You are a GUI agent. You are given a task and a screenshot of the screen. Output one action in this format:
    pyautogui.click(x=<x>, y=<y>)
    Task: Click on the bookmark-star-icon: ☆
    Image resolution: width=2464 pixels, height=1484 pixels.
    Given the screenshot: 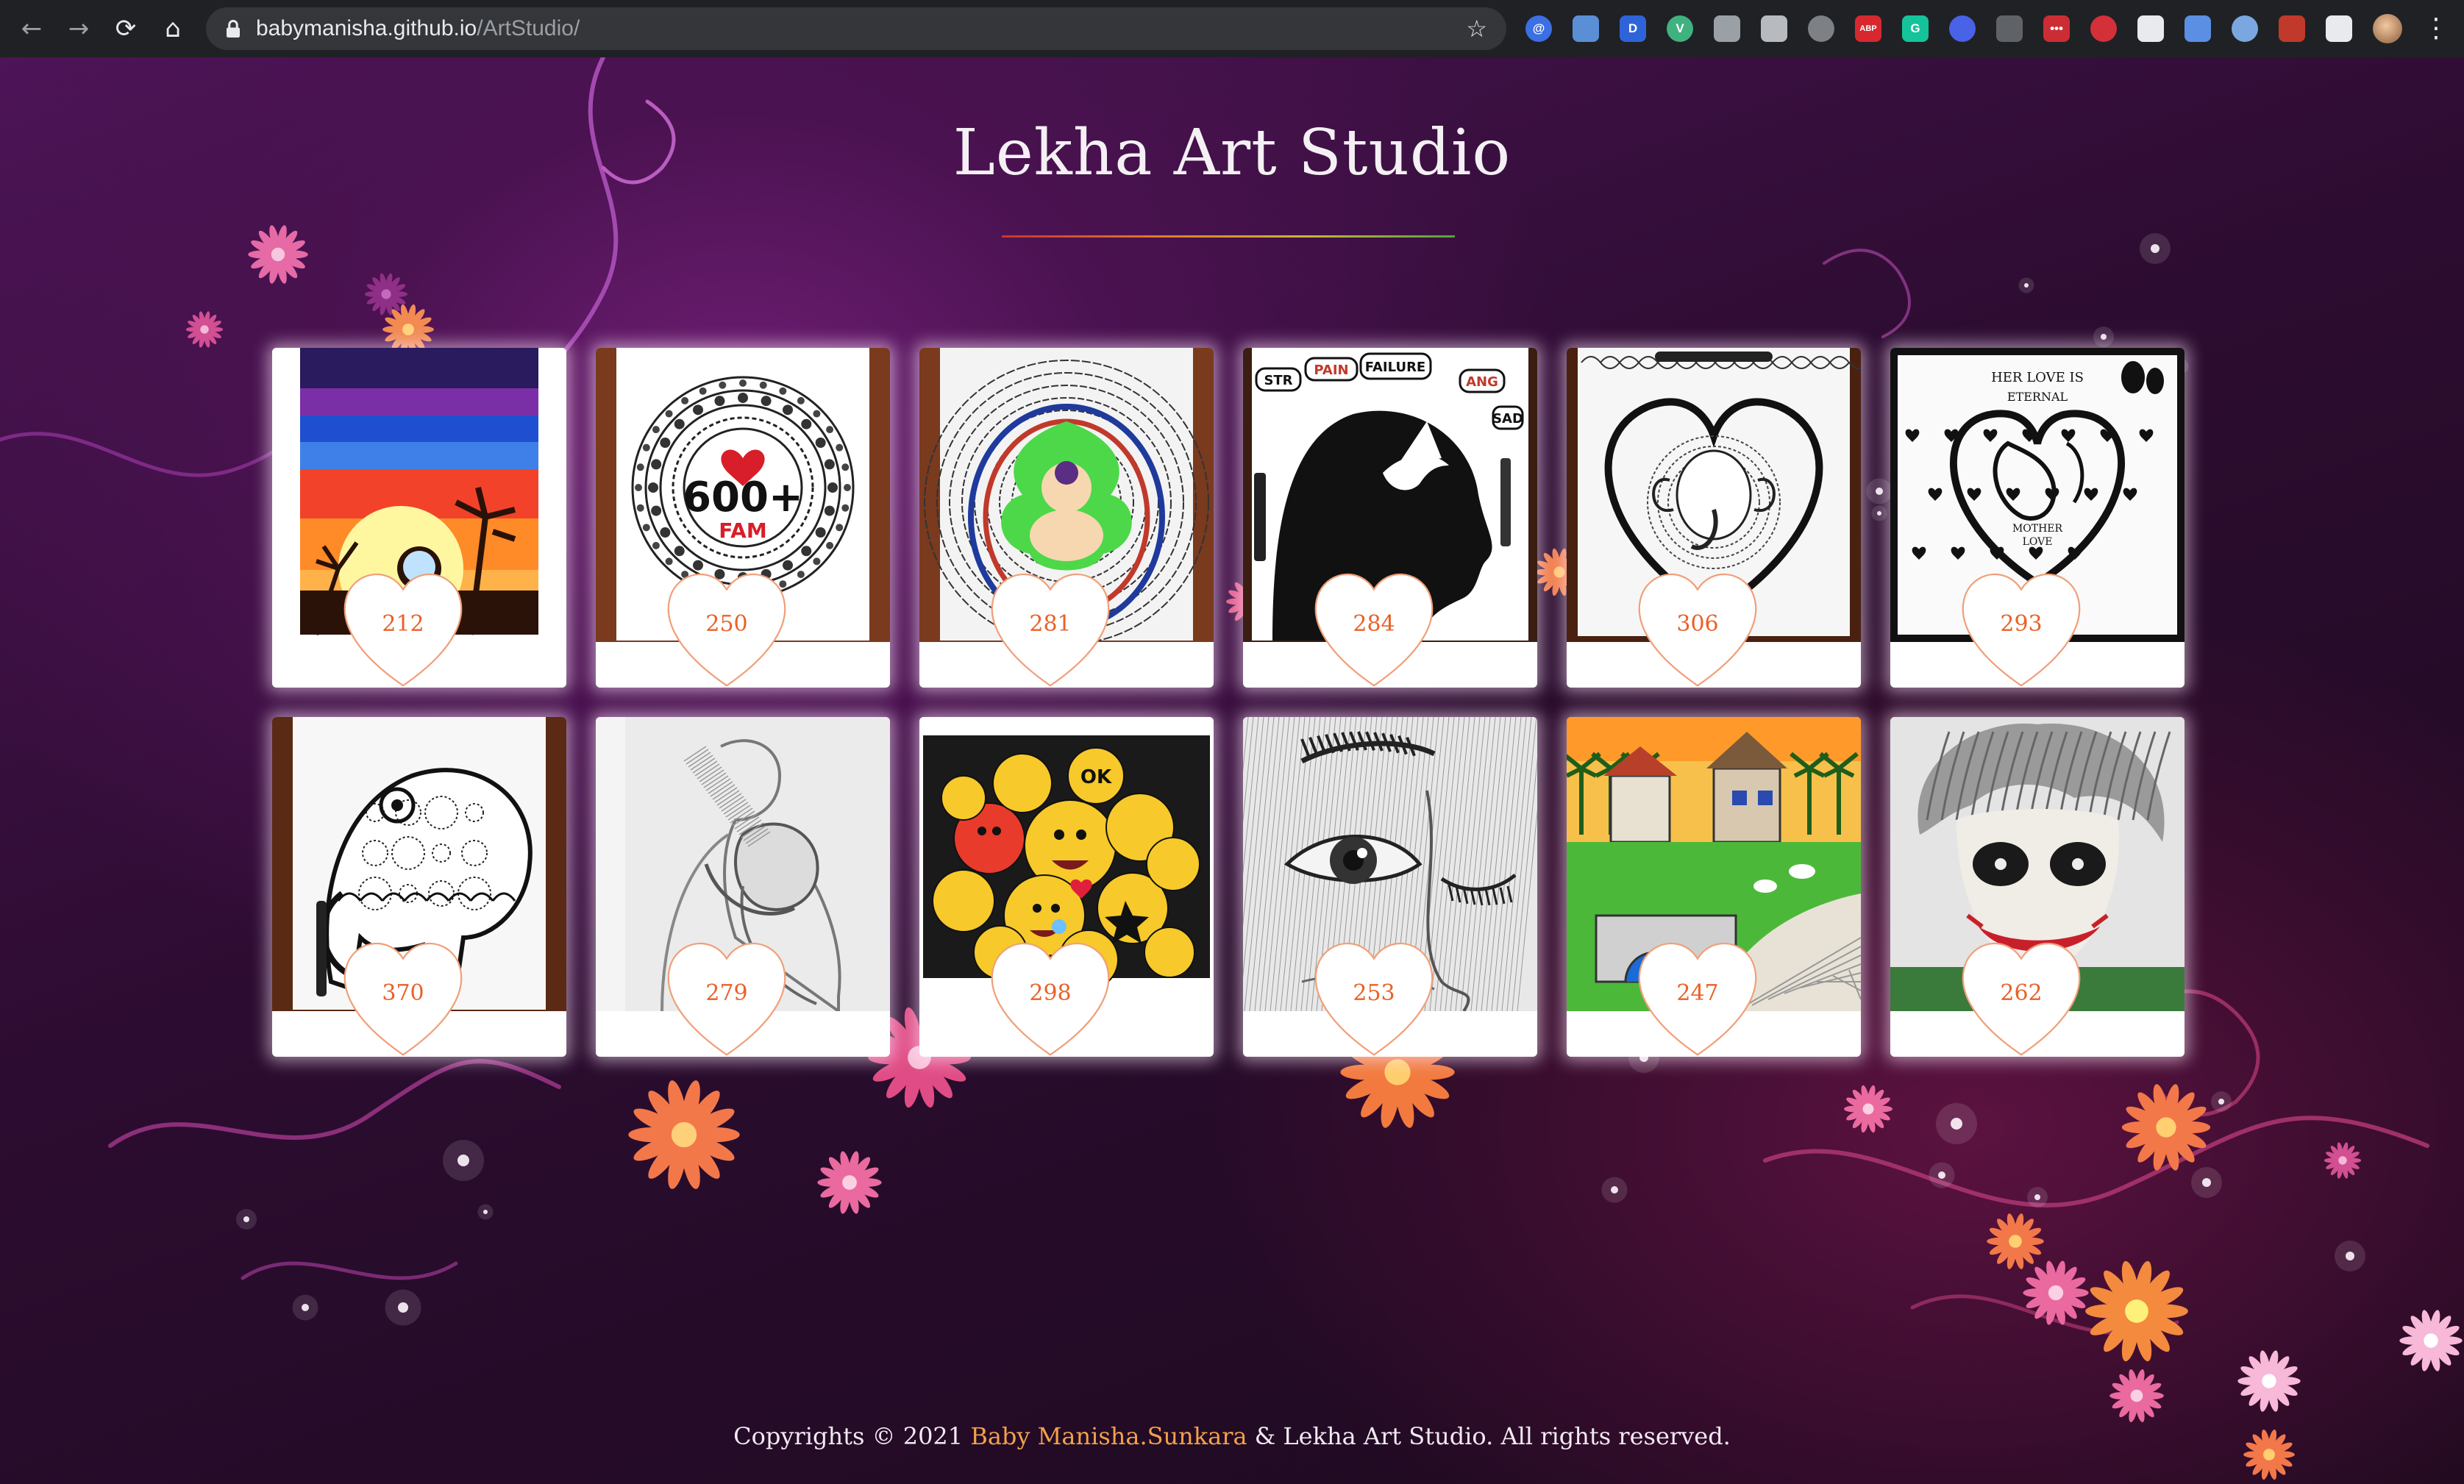 What is the action you would take?
    pyautogui.click(x=1476, y=29)
    